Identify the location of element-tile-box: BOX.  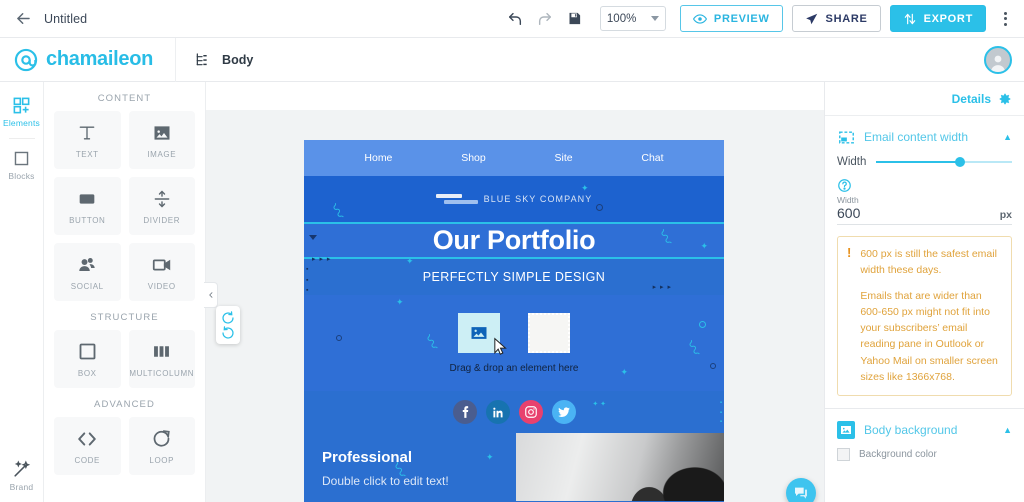
(87, 359).